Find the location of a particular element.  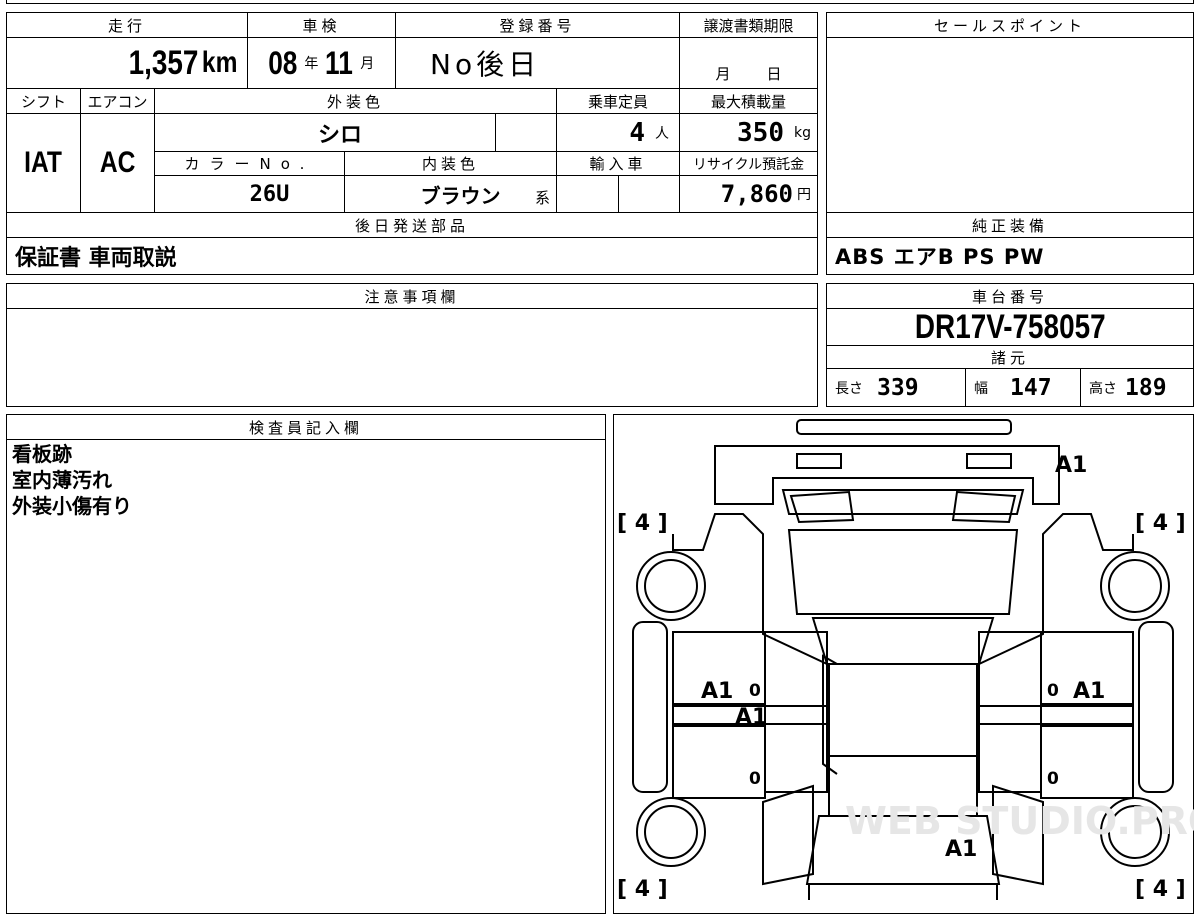

inspection-value: 08 年 11 月 is located at coordinates (321, 63).